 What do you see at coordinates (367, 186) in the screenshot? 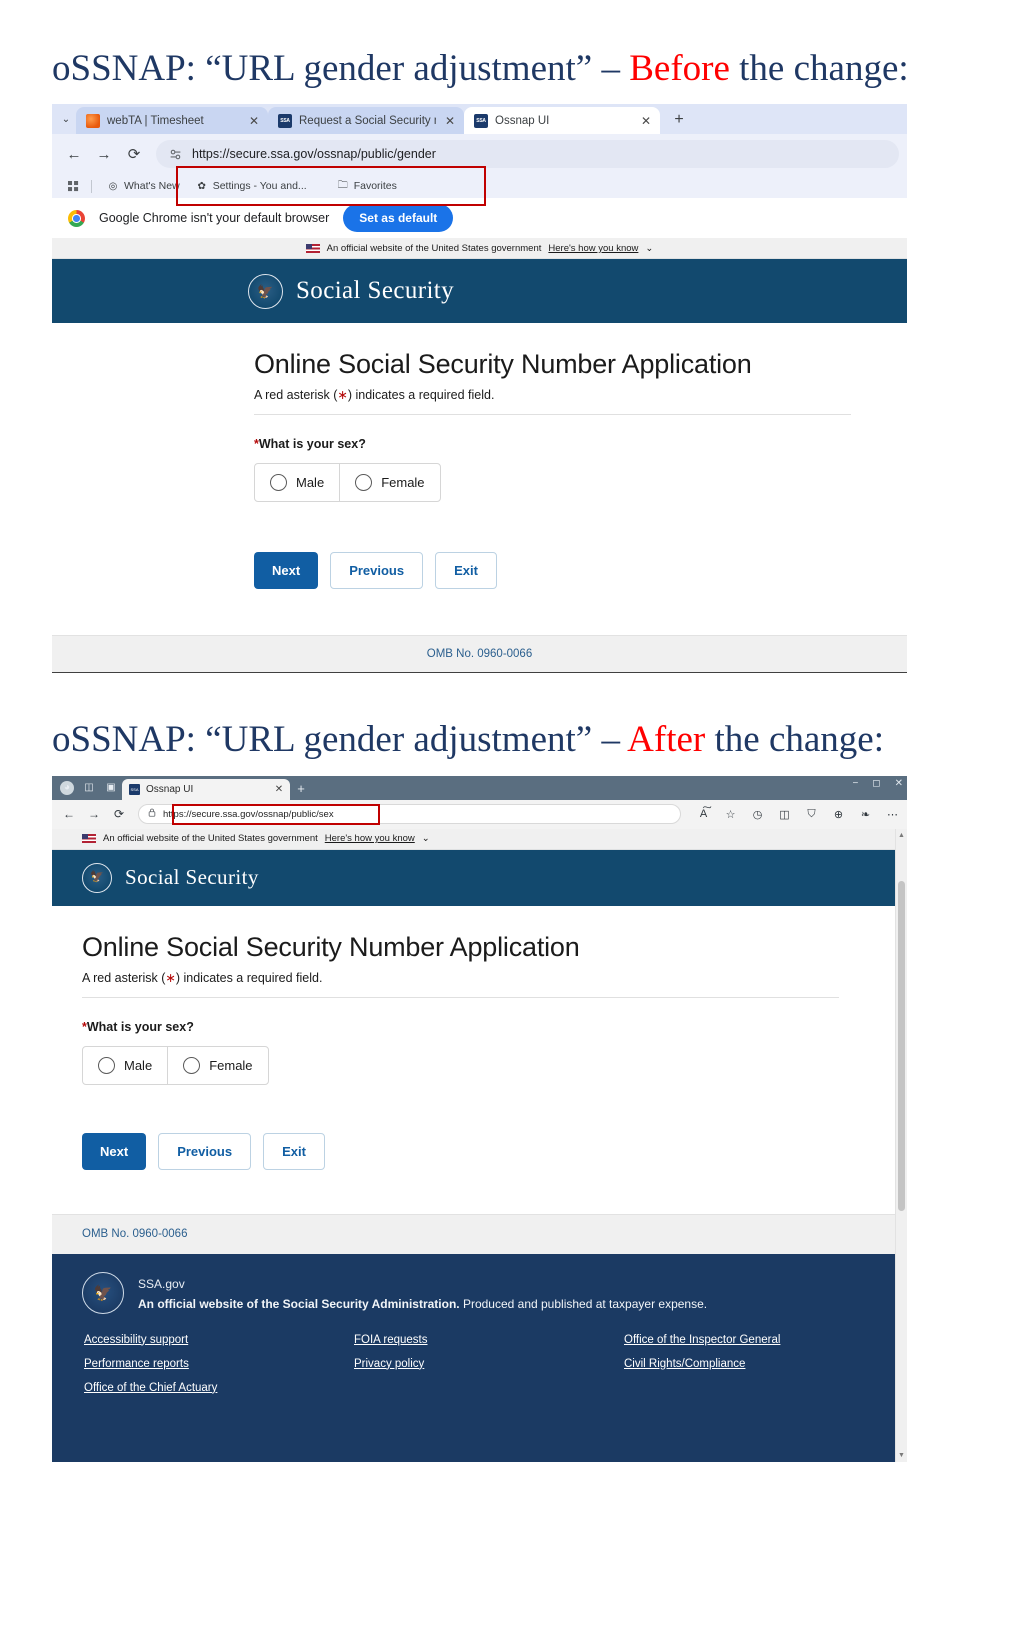
I see `bookmark-favorites: 🗀 Favorites` at bounding box center [367, 186].